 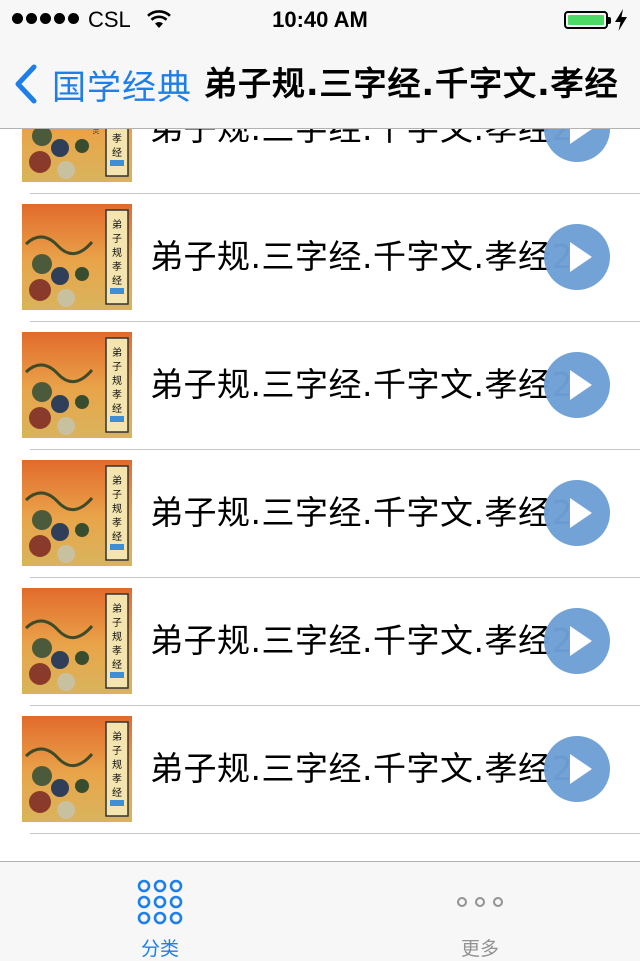 I want to click on charging-icon, so click(x=621, y=20).